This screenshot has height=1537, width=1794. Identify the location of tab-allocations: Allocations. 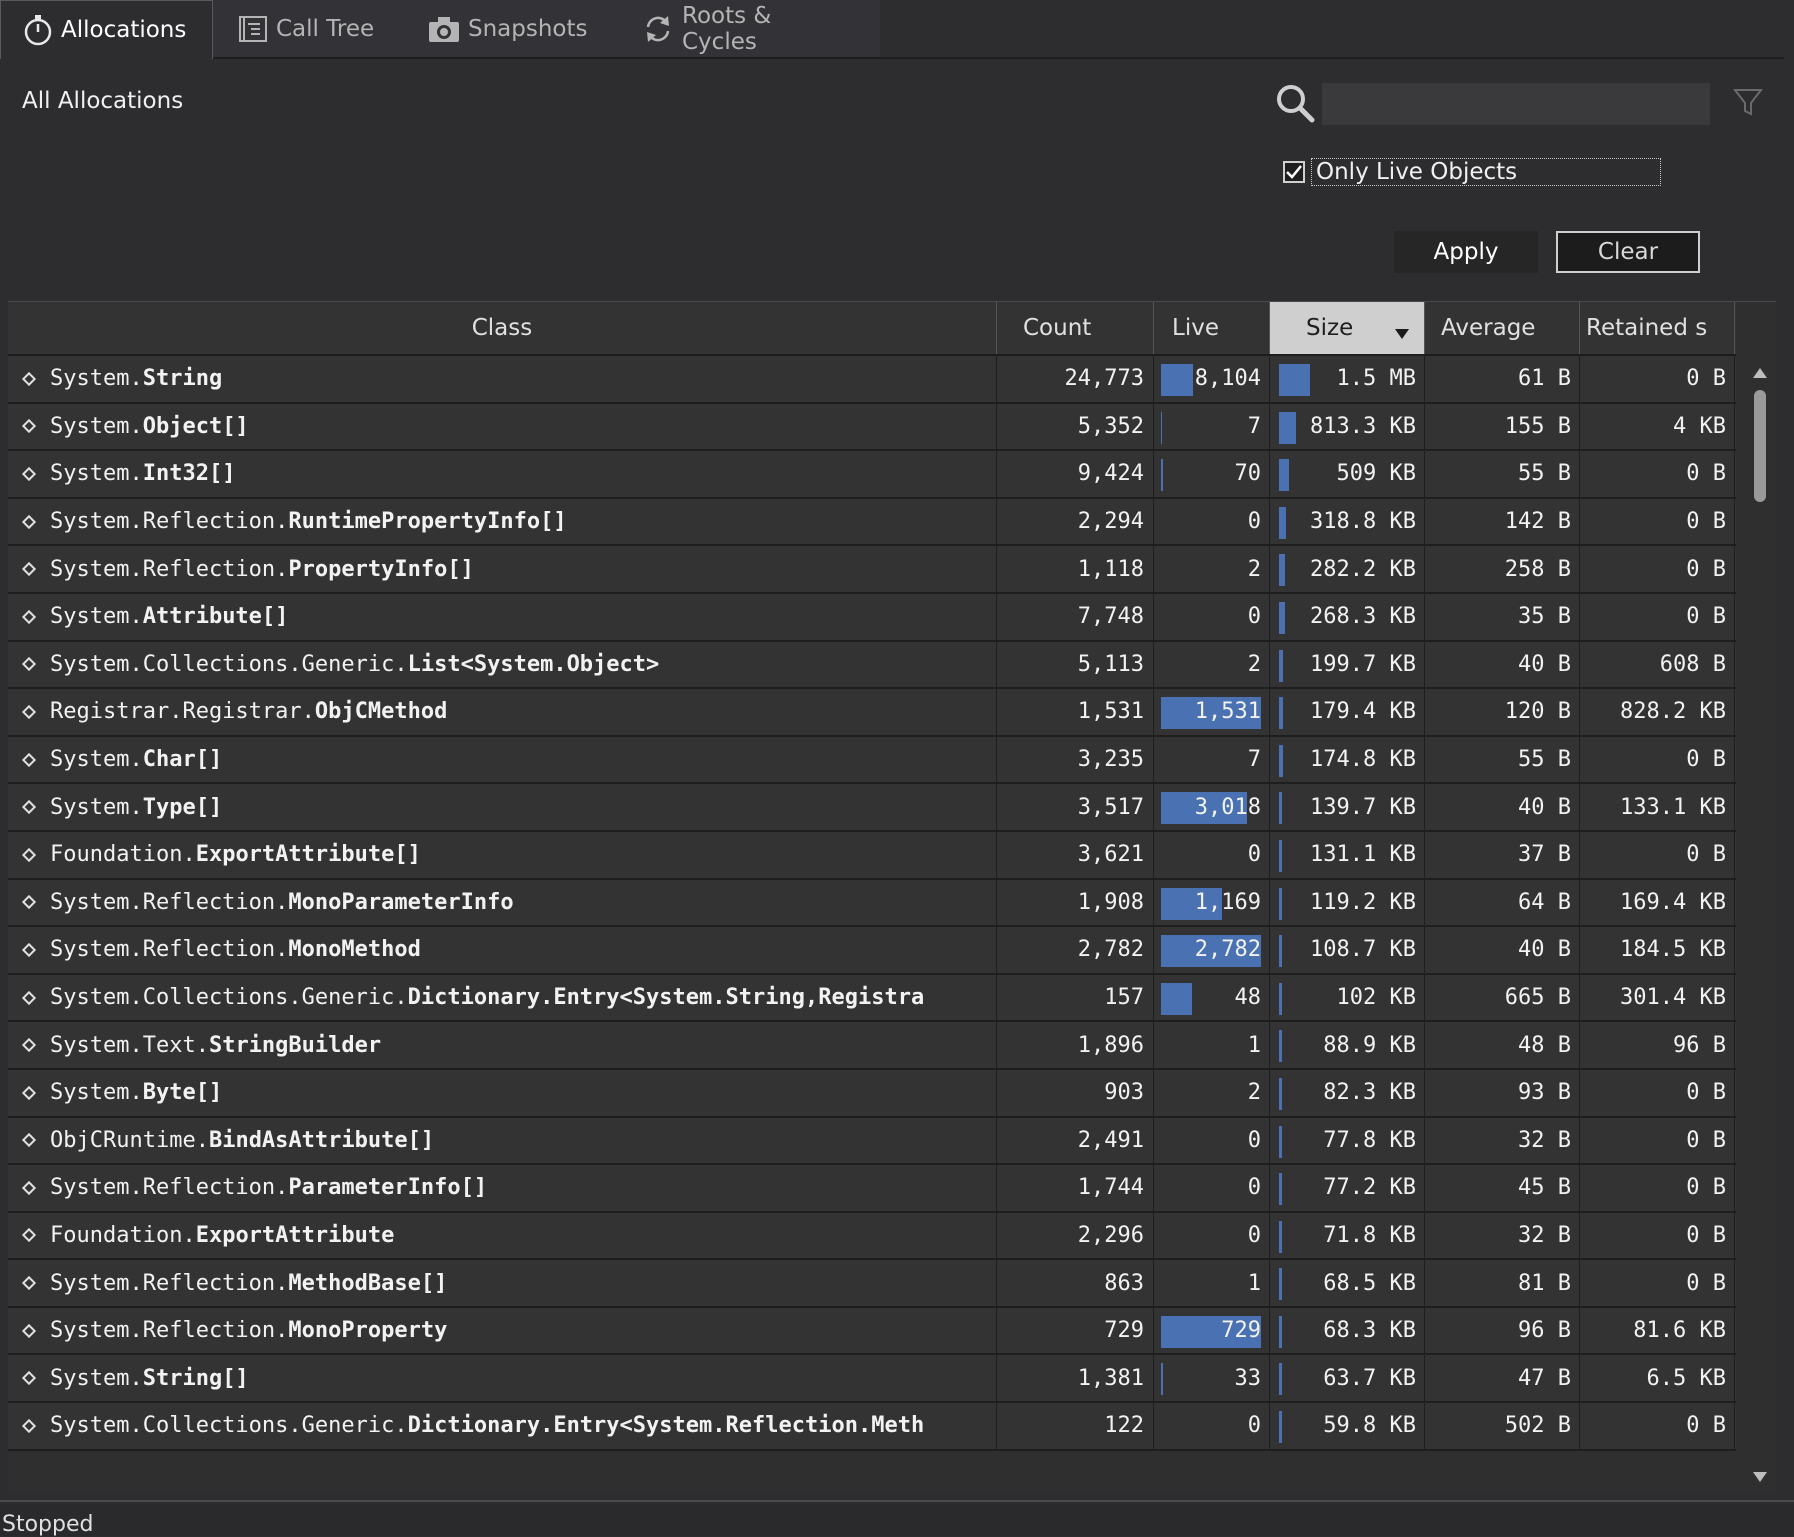
(106, 29).